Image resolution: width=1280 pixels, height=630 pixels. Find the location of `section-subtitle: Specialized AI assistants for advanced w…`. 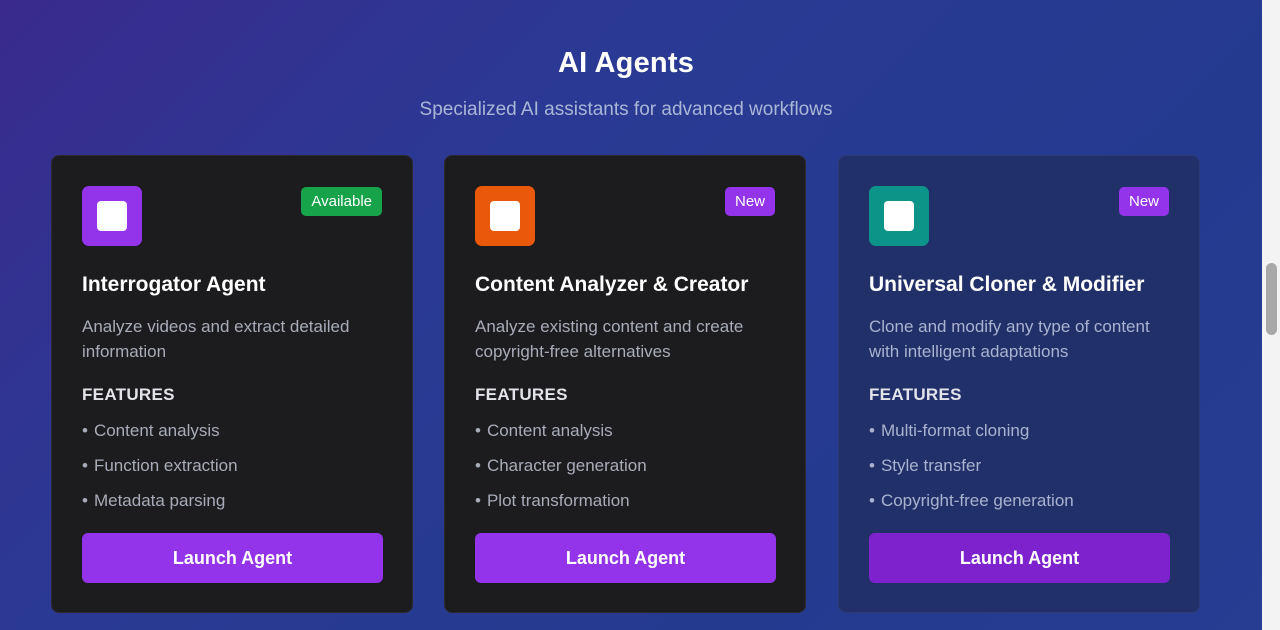

section-subtitle: Specialized AI assistants for advanced w… is located at coordinates (626, 109).